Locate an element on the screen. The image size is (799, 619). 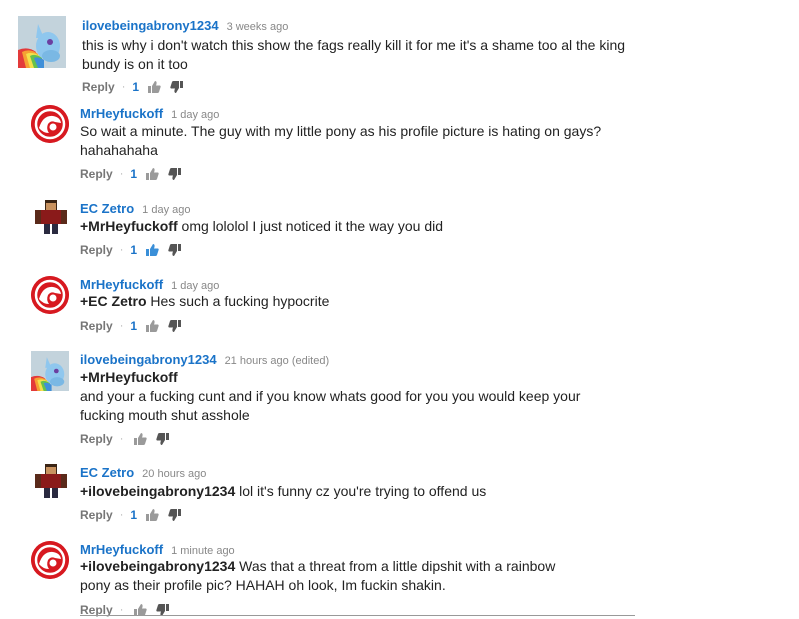
comment-text-line: +EC Zetro Hes such a fucking hypocrite is located at coordinates (370, 301).